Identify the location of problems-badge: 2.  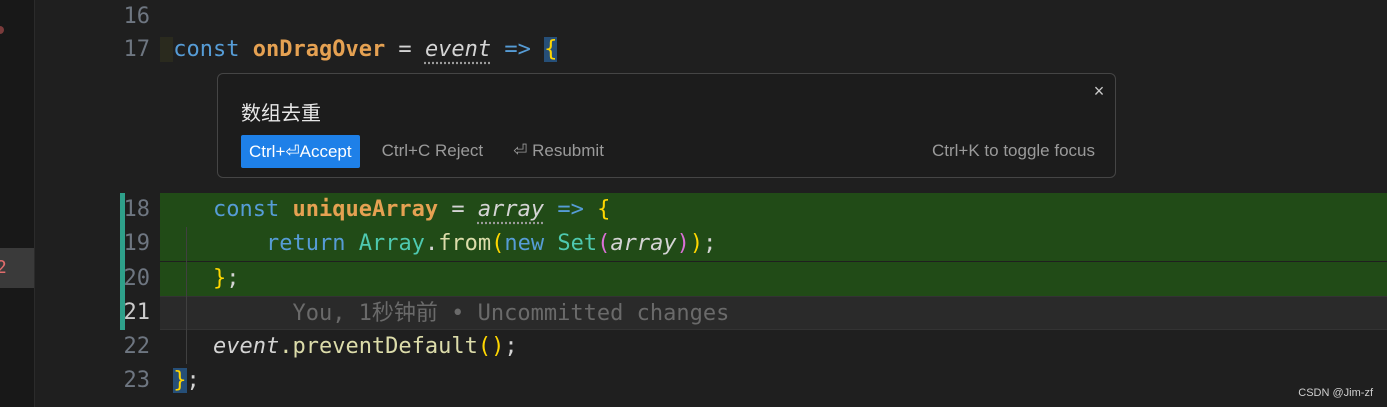
(17, 268).